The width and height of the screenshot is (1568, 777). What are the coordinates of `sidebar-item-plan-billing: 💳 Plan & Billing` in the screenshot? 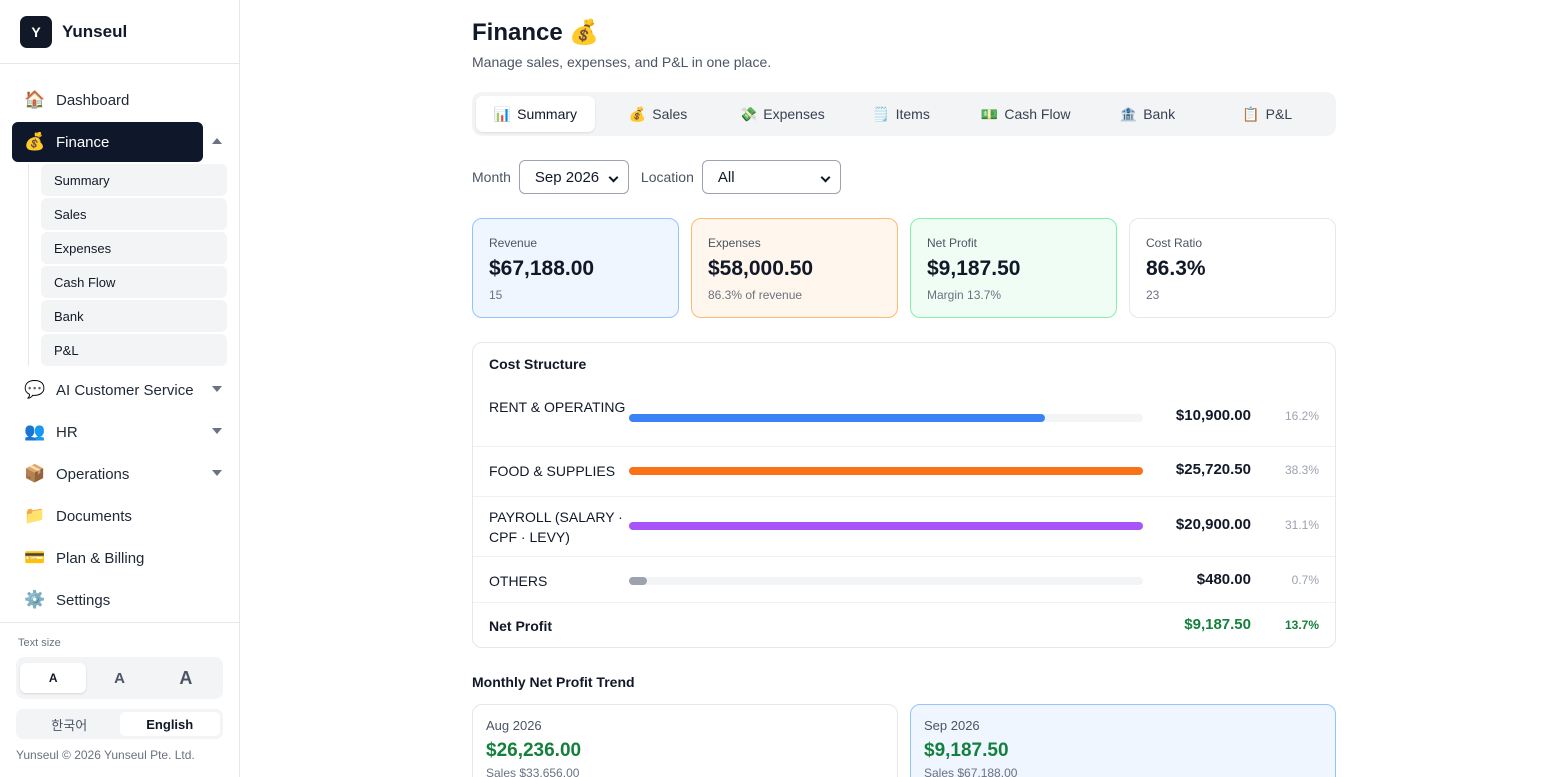 It's located at (120, 558).